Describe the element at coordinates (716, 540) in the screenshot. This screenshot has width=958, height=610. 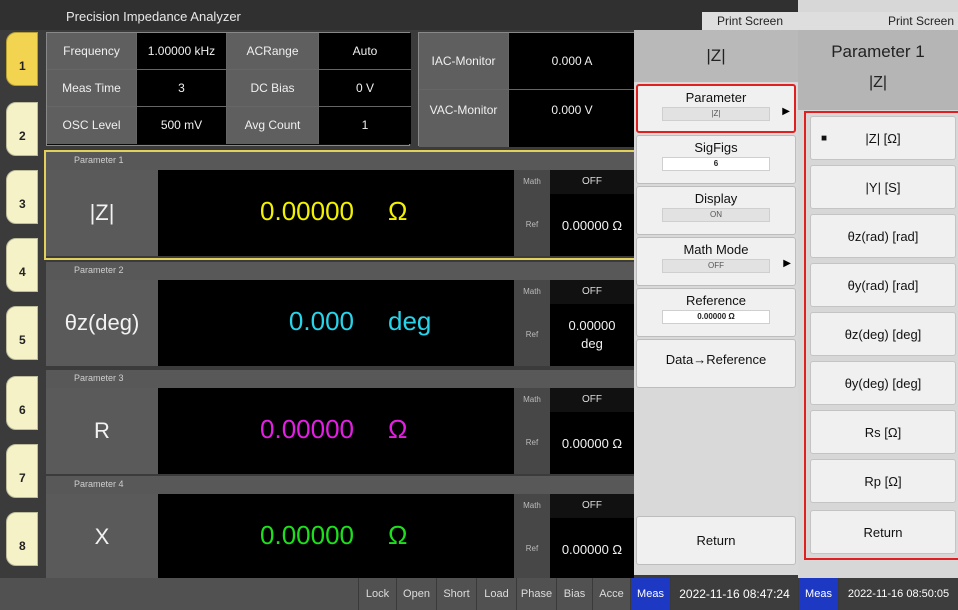
I see `return-button: Return` at that location.